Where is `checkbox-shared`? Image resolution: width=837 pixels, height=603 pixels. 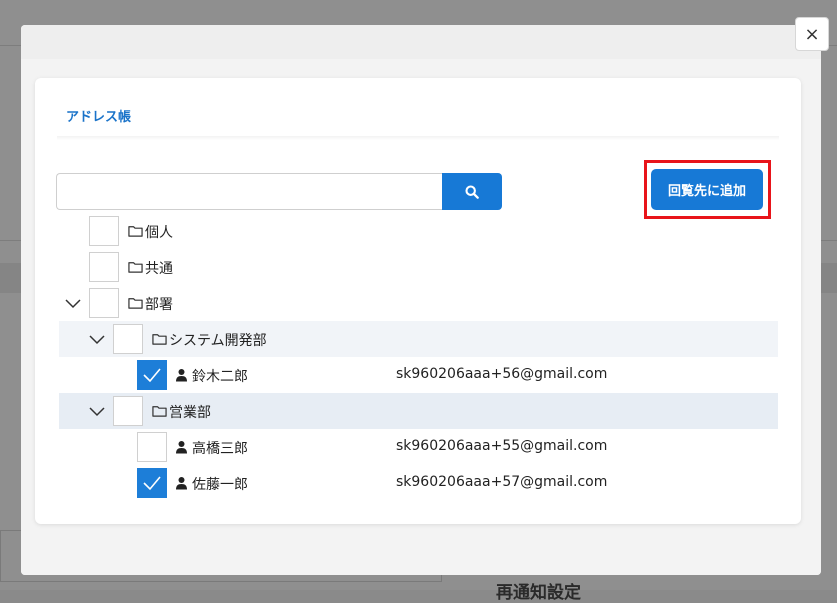 checkbox-shared is located at coordinates (104, 267).